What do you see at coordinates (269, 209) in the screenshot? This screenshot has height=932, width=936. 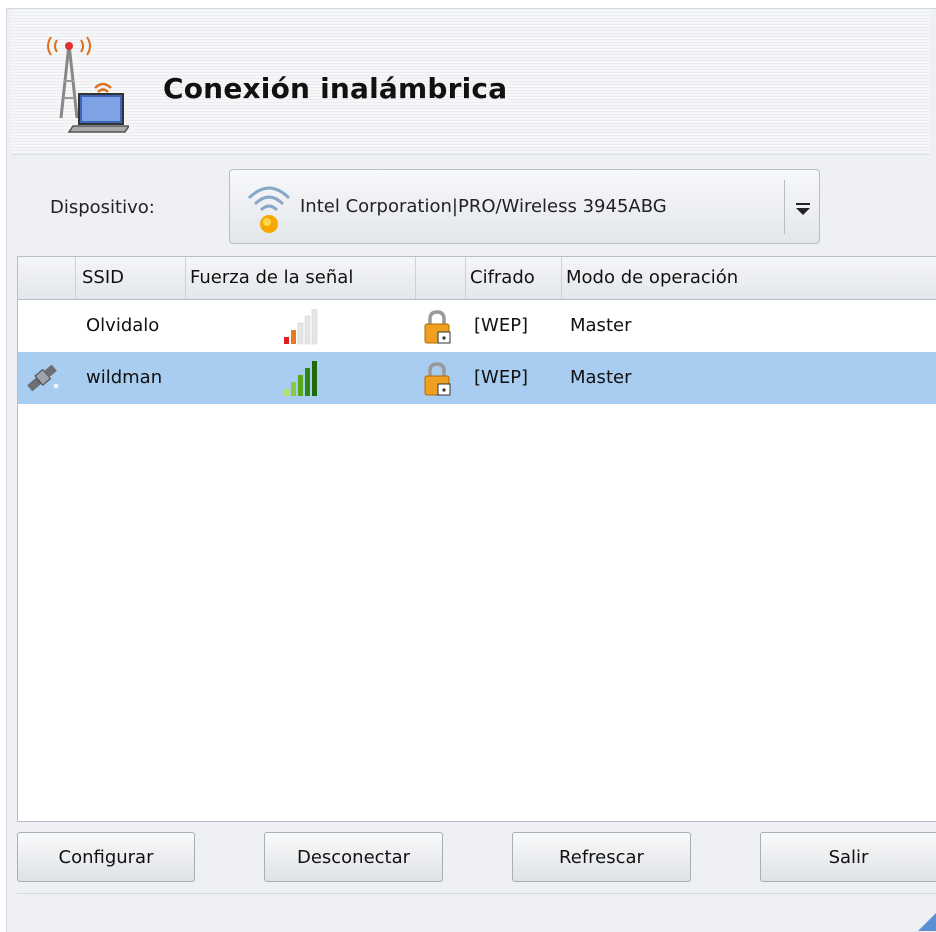 I see `wireless-signal-icon` at bounding box center [269, 209].